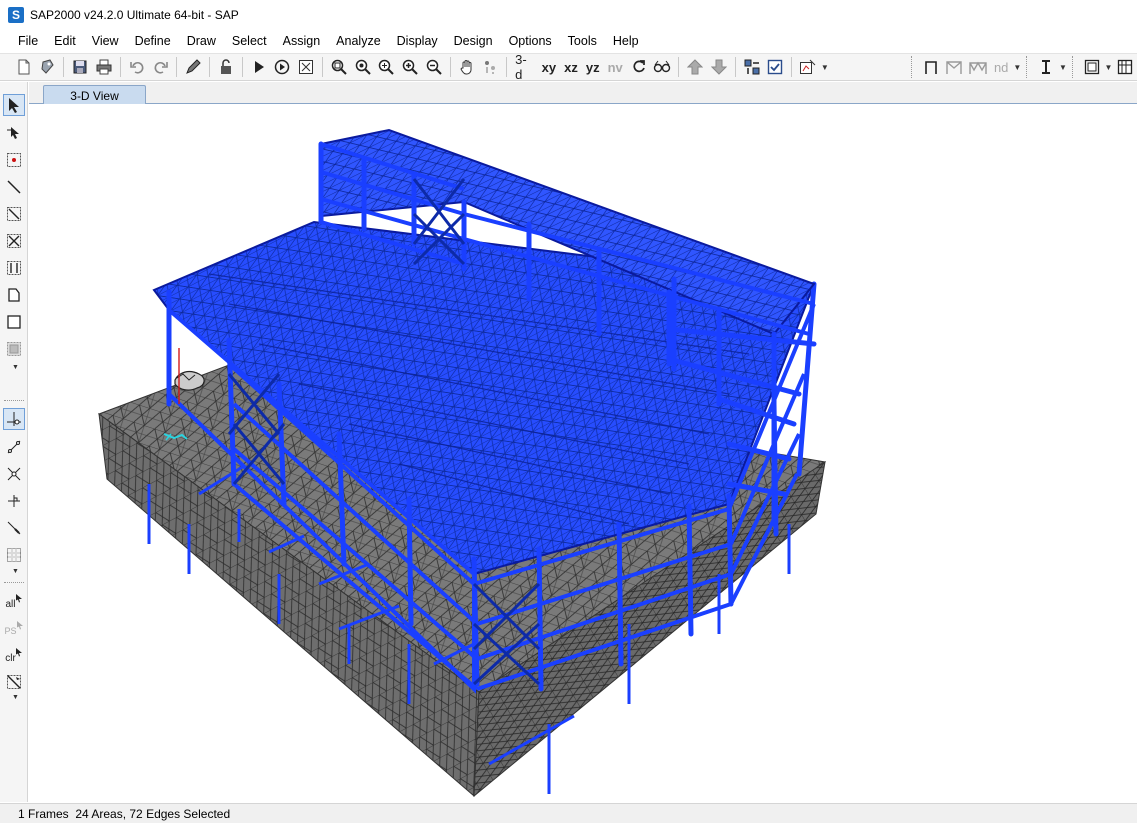 The image size is (1137, 823). I want to click on snap-points-icon, so click(14, 419).